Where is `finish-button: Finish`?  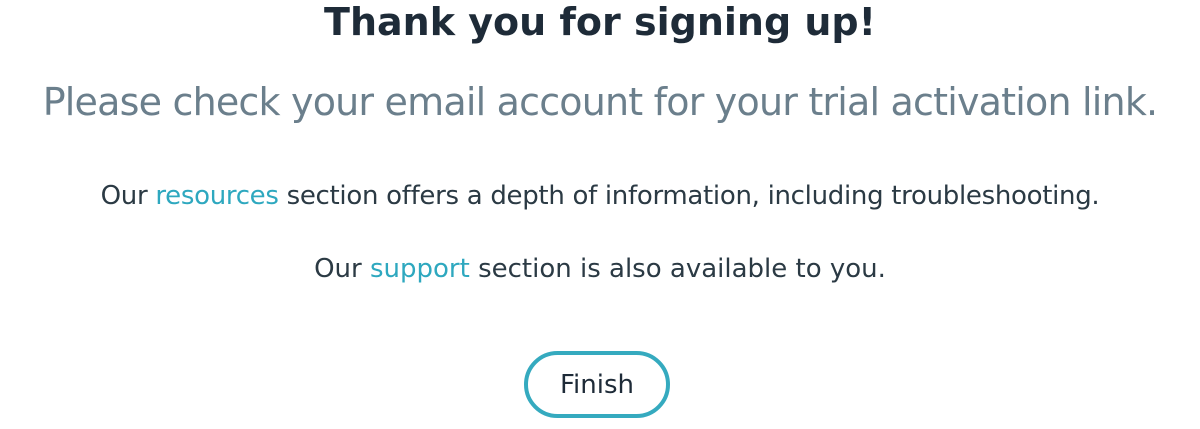
finish-button: Finish is located at coordinates (597, 384).